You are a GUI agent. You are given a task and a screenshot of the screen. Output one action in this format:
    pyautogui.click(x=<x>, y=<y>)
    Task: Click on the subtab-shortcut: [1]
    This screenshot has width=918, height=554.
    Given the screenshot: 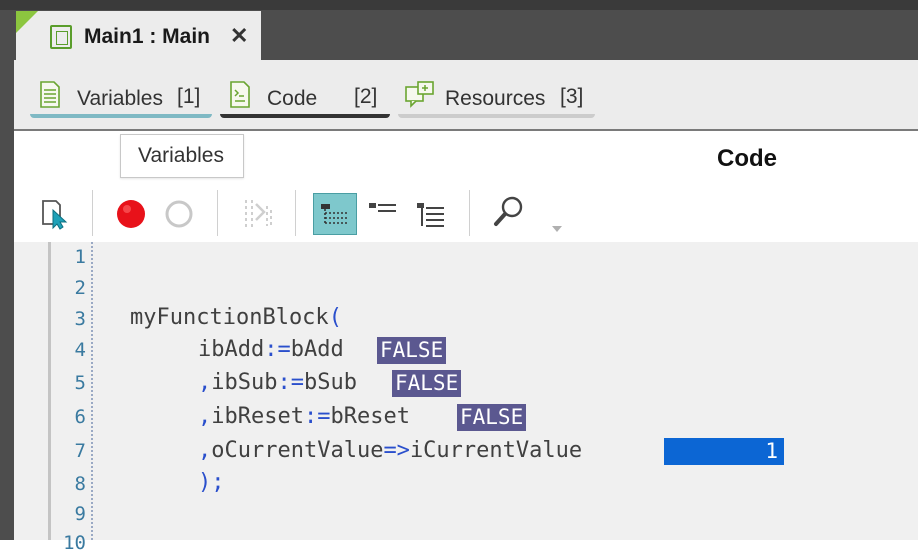 What is the action you would take?
    pyautogui.click(x=189, y=96)
    